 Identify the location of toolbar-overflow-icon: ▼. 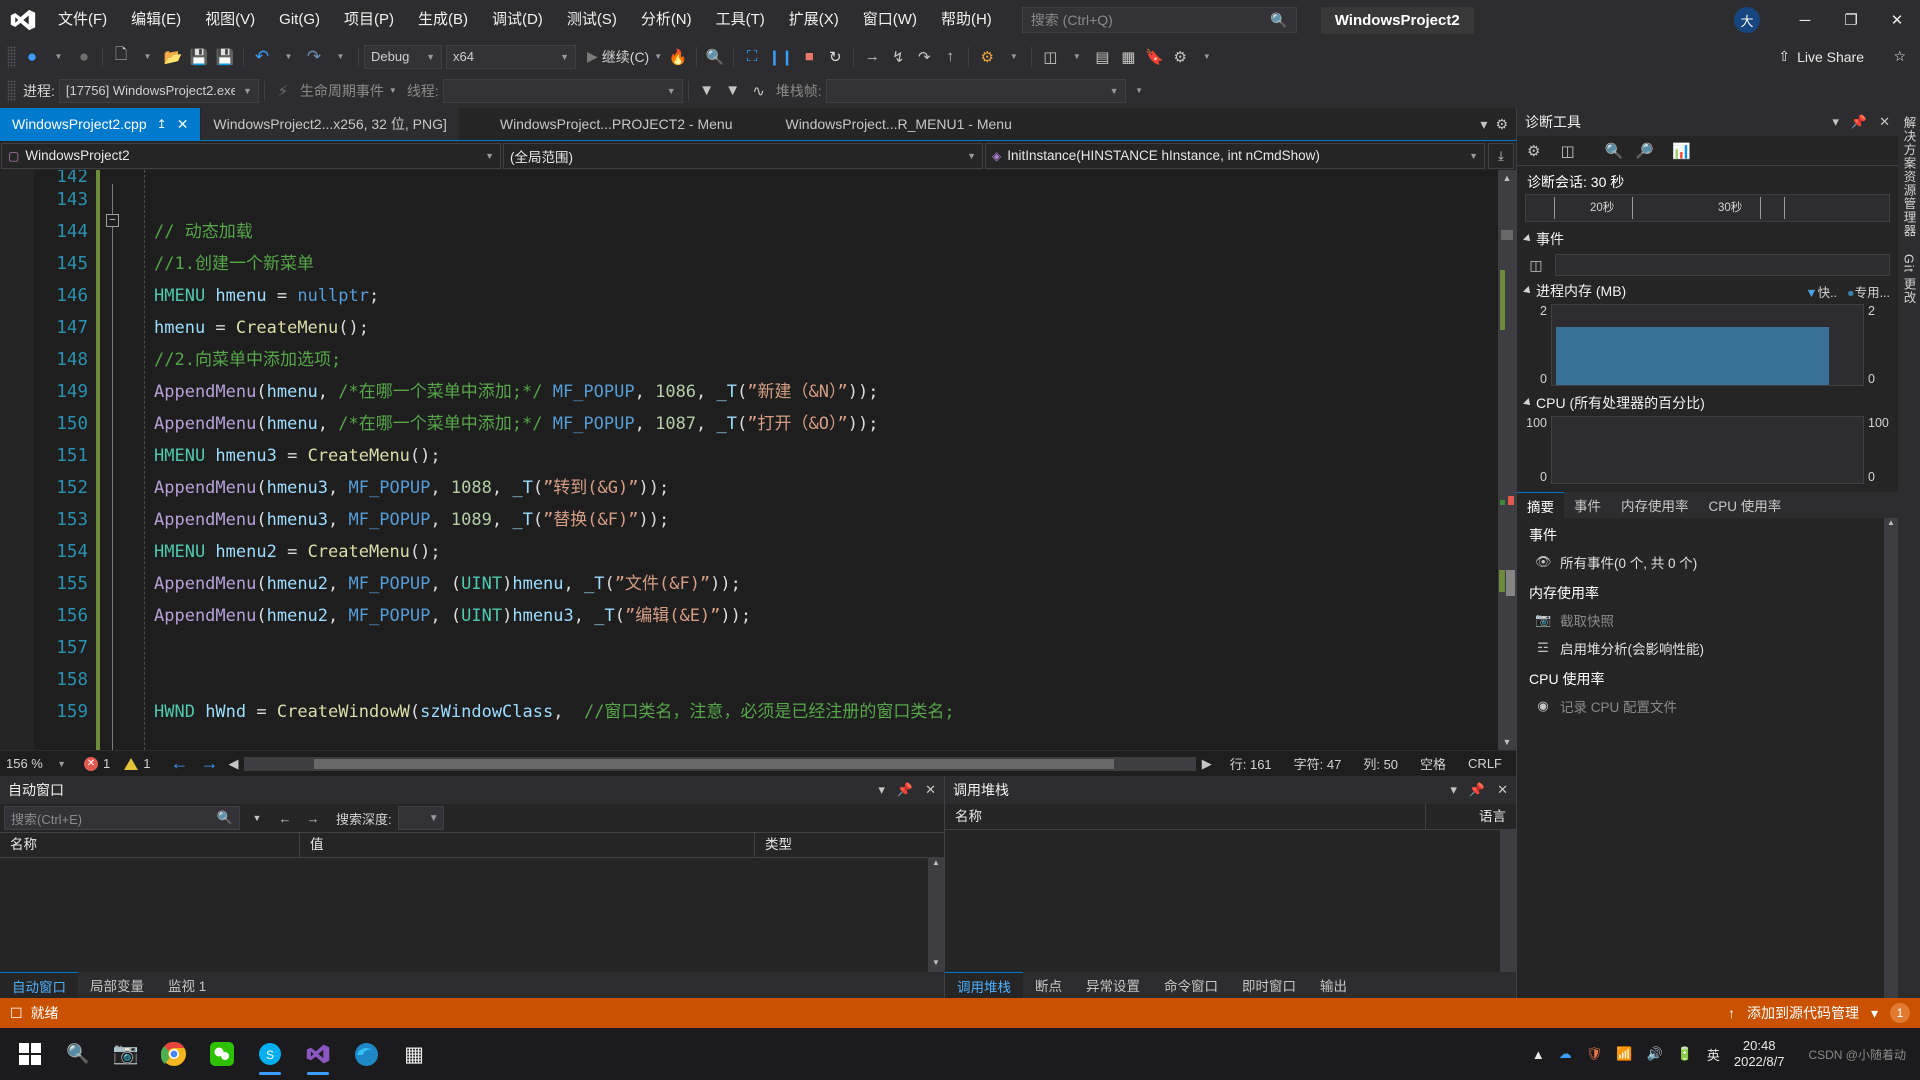
(1206, 57).